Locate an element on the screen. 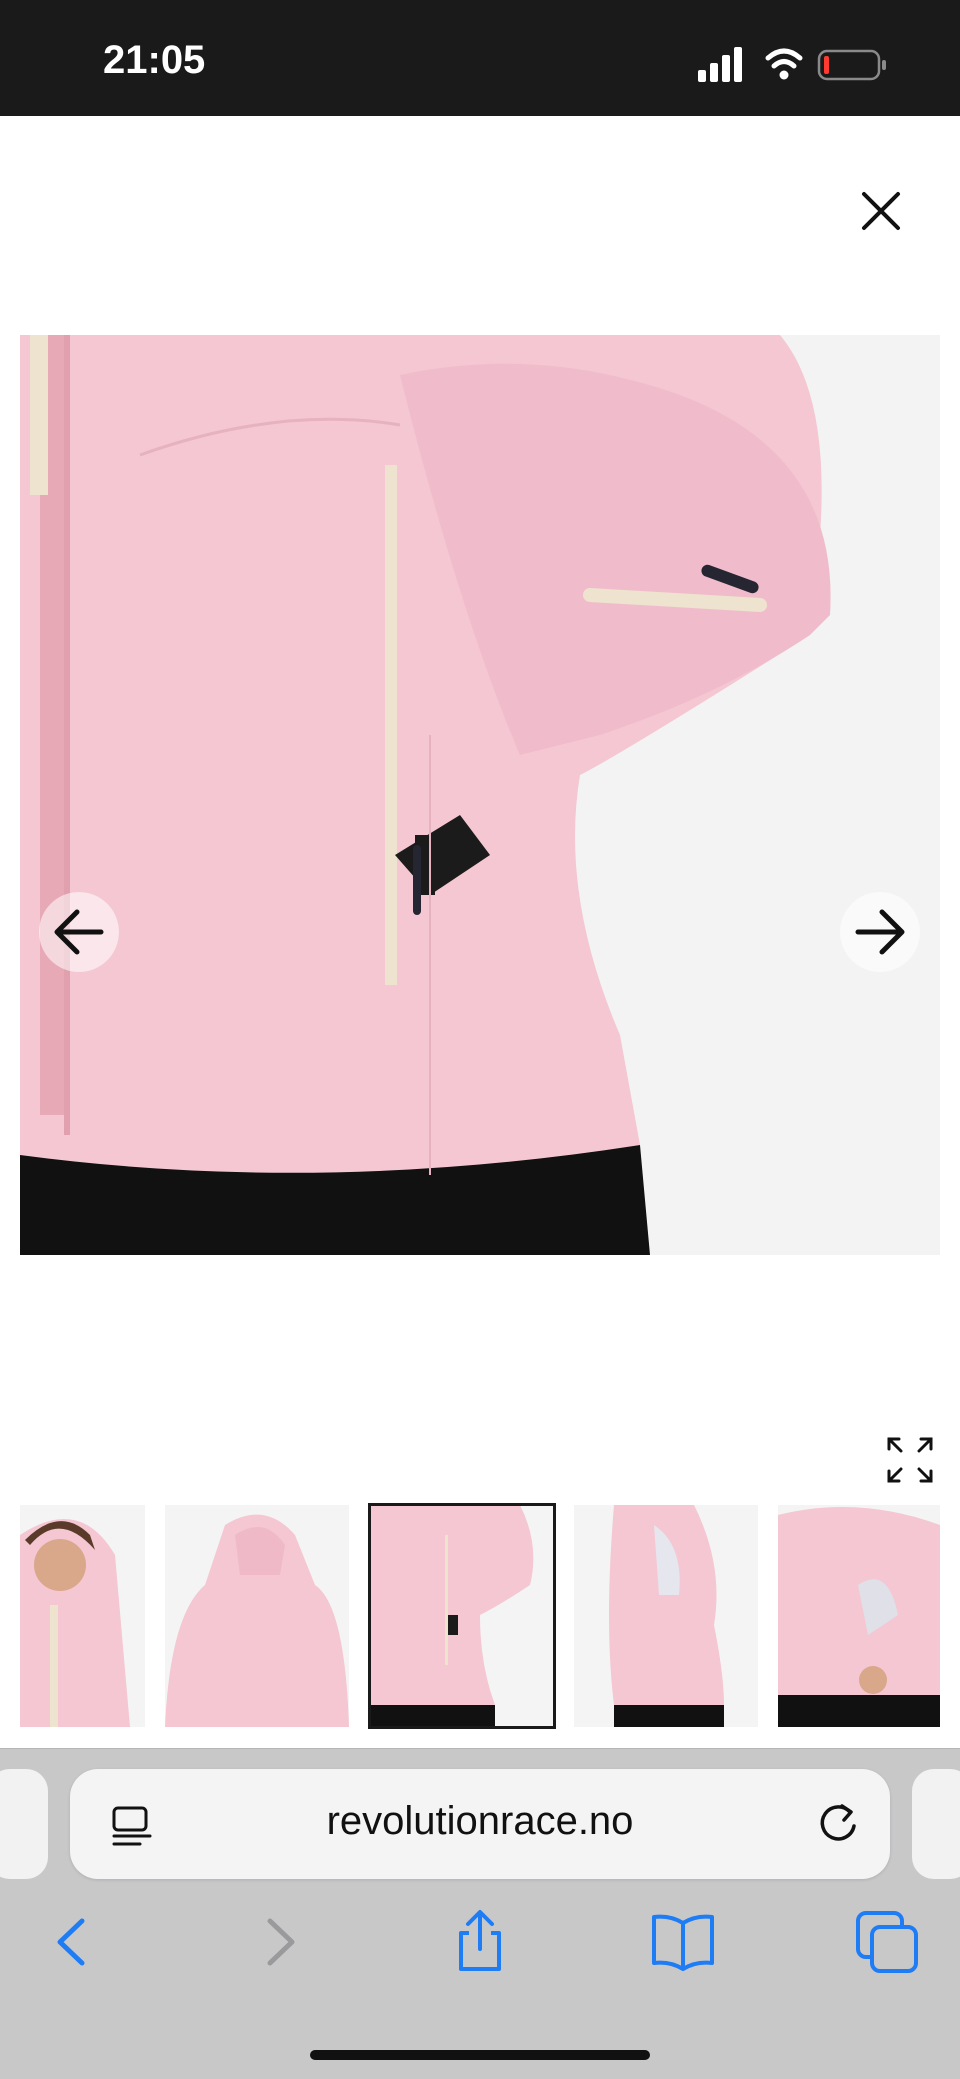 The image size is (960, 2079). status-icons is located at coordinates (792, 64).